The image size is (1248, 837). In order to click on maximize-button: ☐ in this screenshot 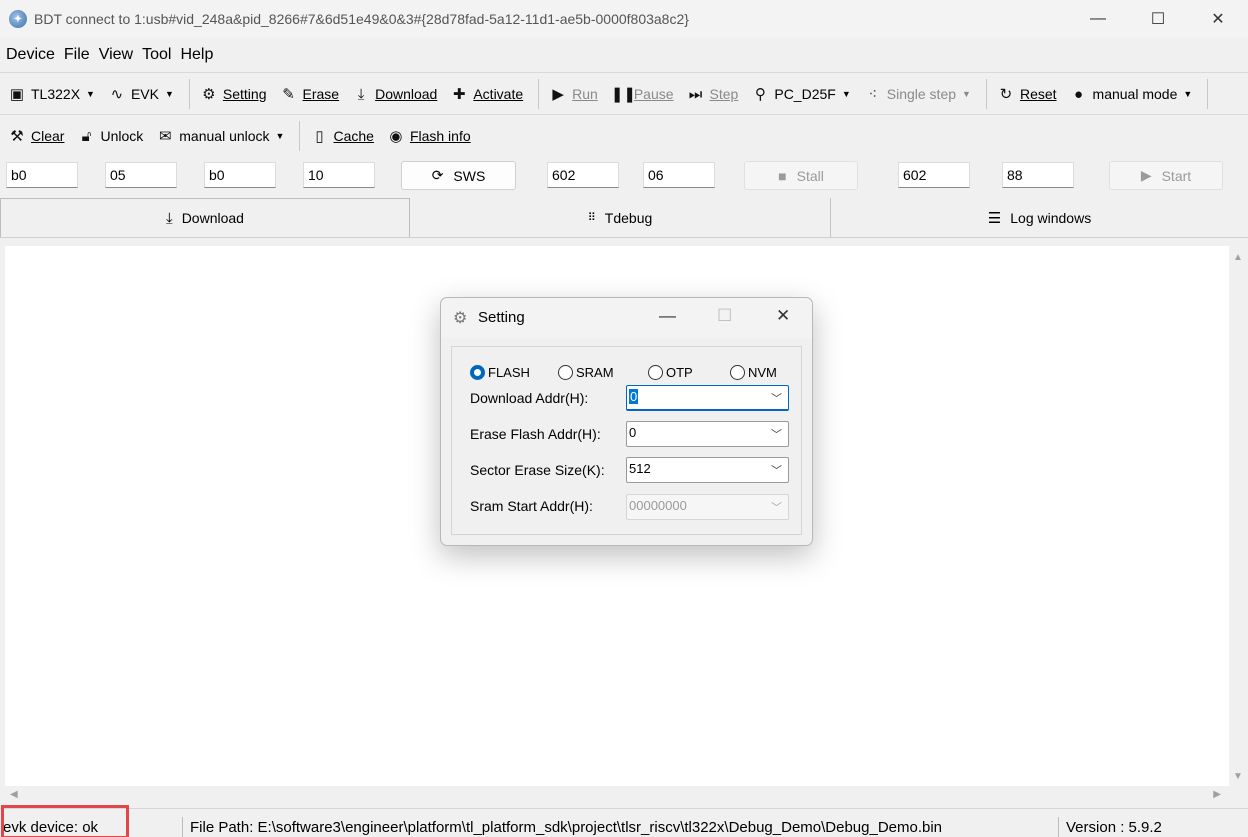, I will do `click(1158, 19)`.